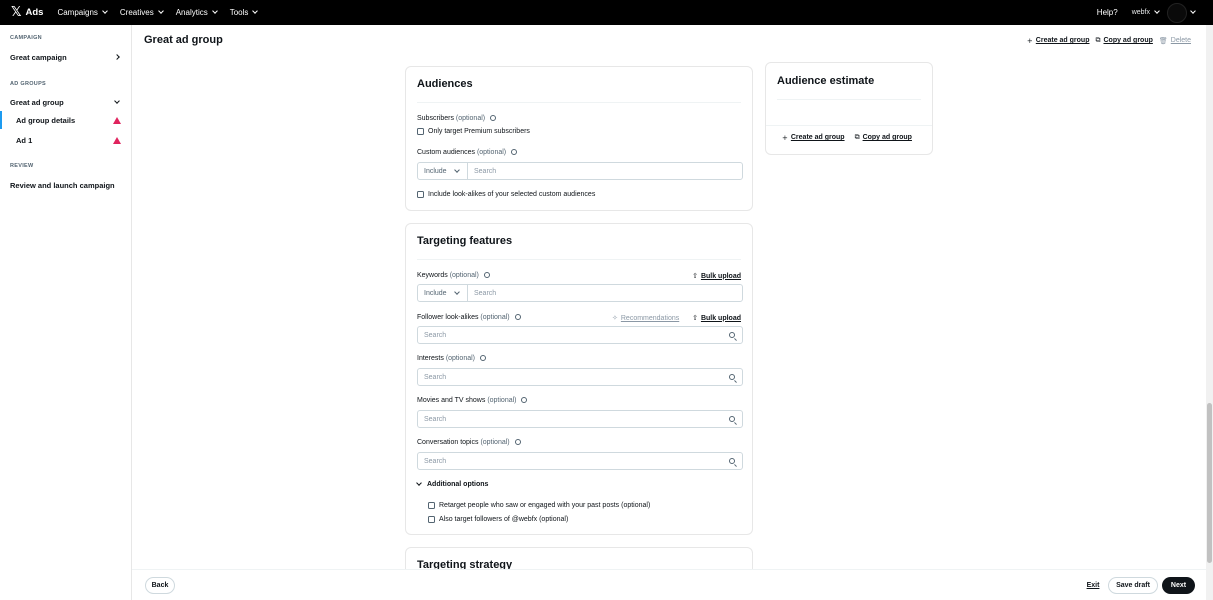 The image size is (1213, 600). I want to click on exit-button: Exit, so click(1093, 585).